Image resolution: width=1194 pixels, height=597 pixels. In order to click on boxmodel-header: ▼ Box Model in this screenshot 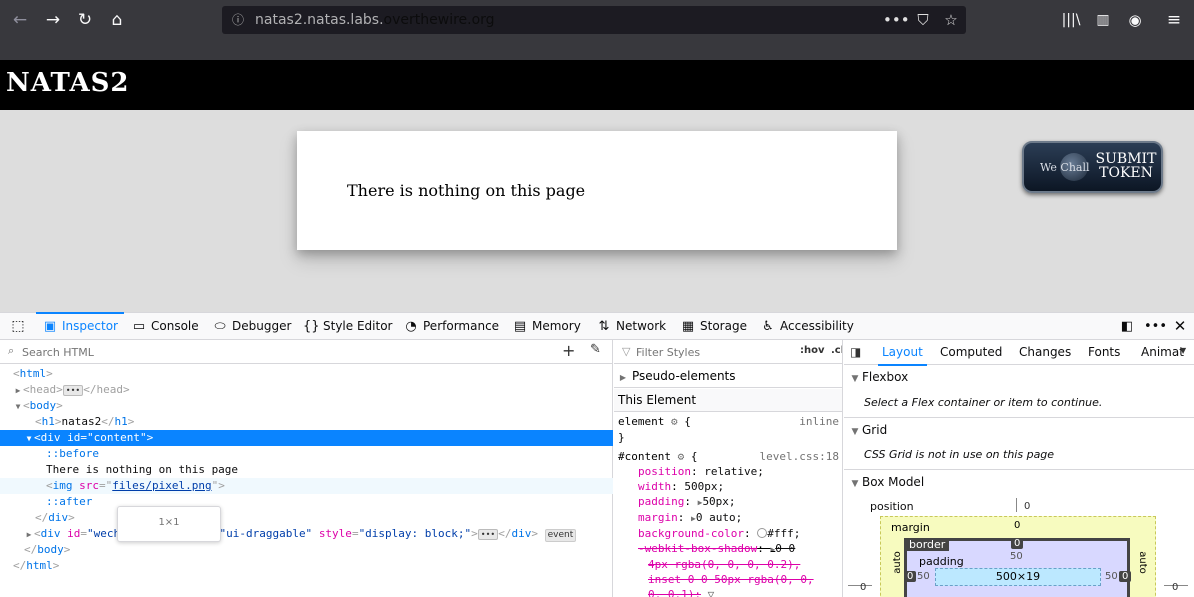, I will do `click(1019, 481)`.